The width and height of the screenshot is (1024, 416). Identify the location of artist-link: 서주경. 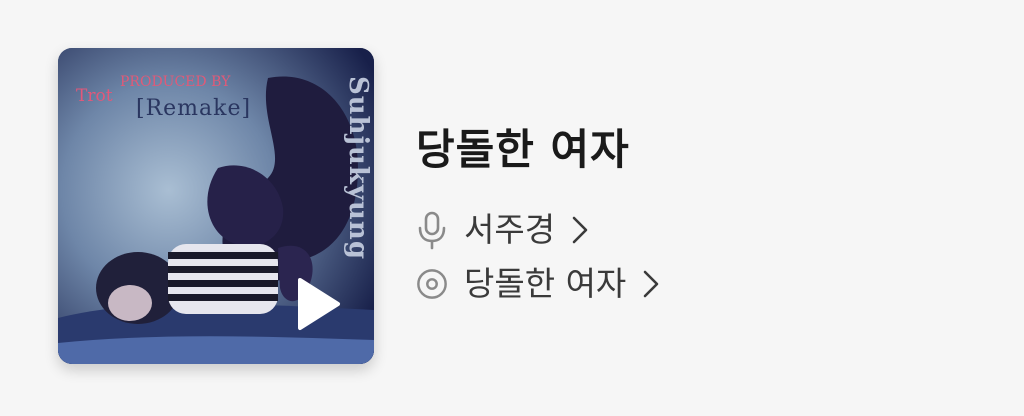
(502, 230).